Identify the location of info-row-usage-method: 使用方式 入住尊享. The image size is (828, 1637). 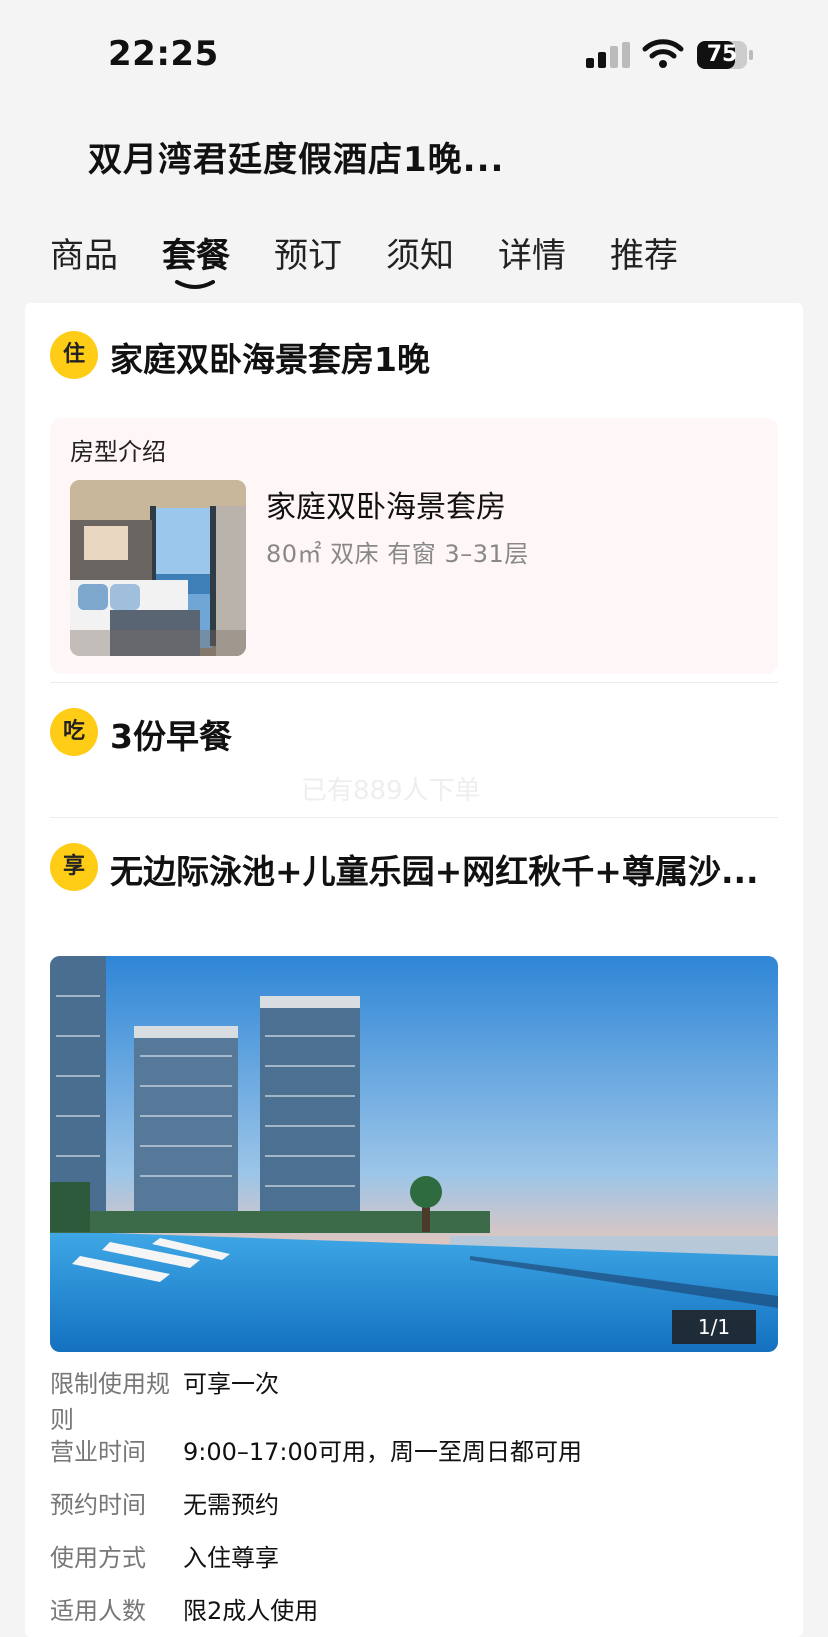
(420, 1560).